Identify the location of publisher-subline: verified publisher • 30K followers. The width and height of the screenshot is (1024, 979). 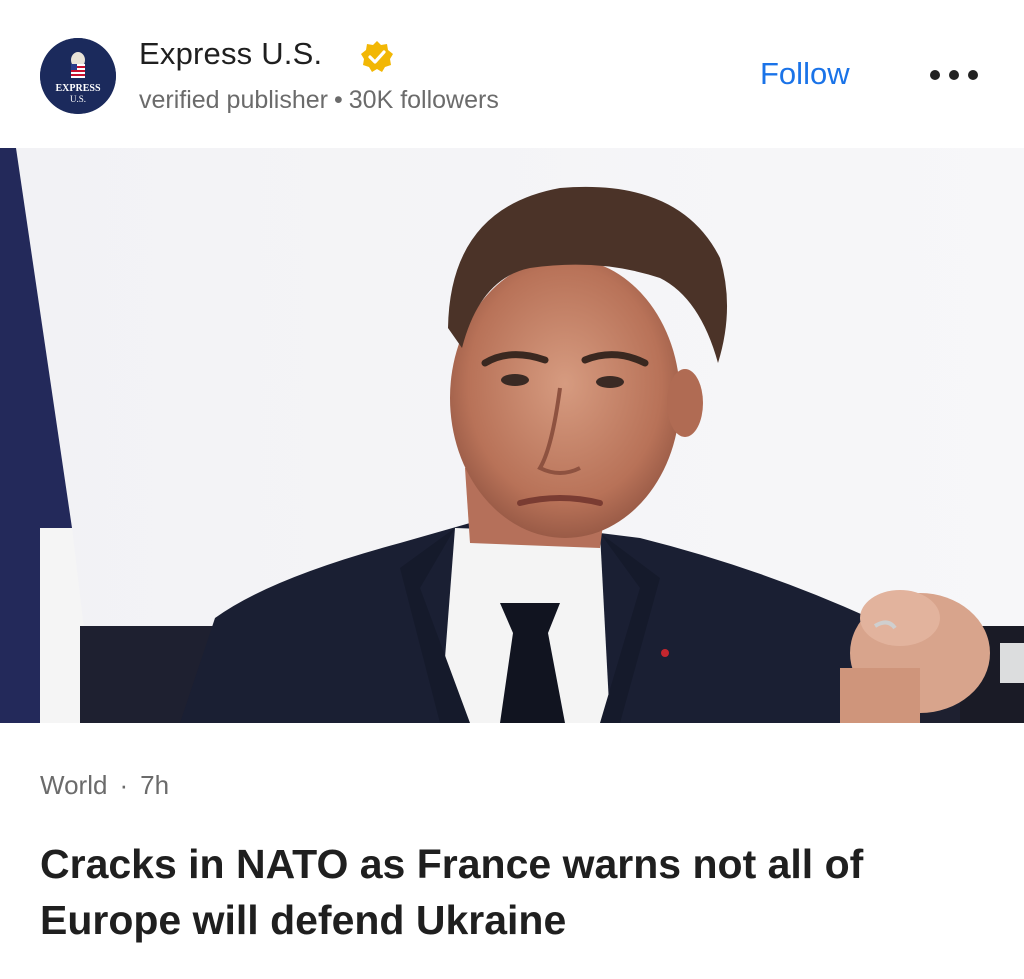
(319, 100).